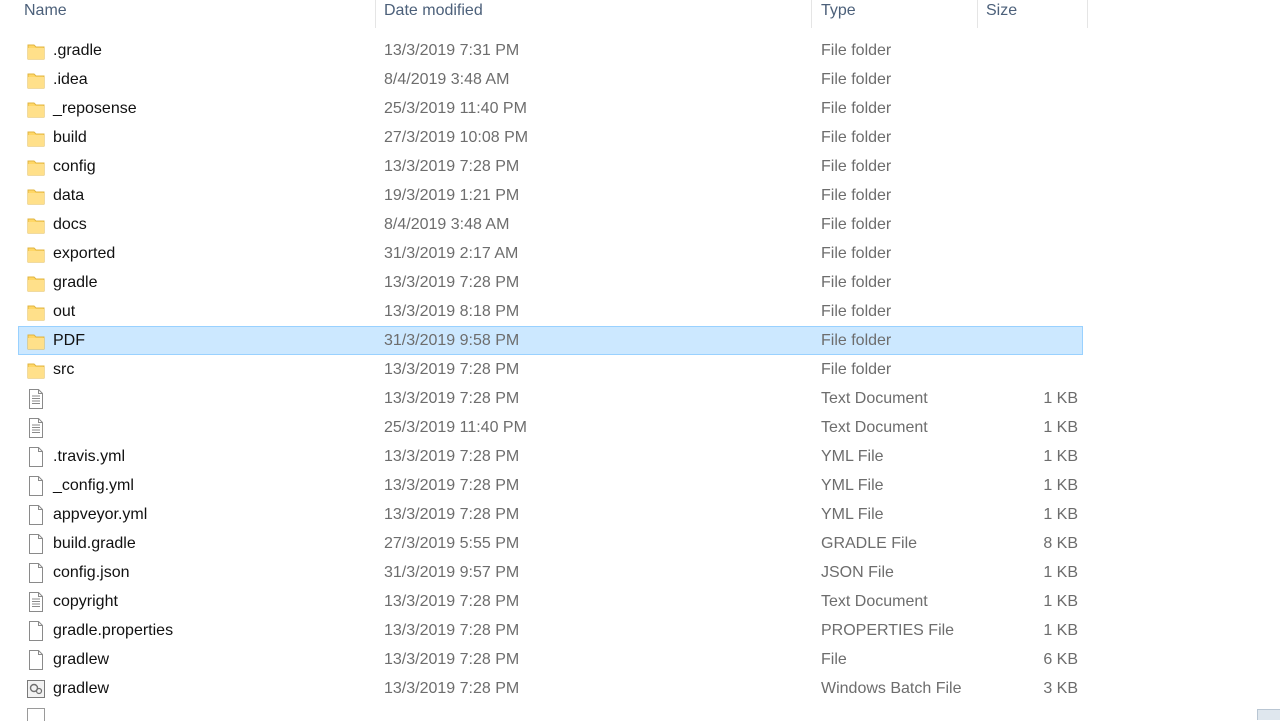 This screenshot has height=721, width=1280. I want to click on file-name: _reposense, so click(95, 108).